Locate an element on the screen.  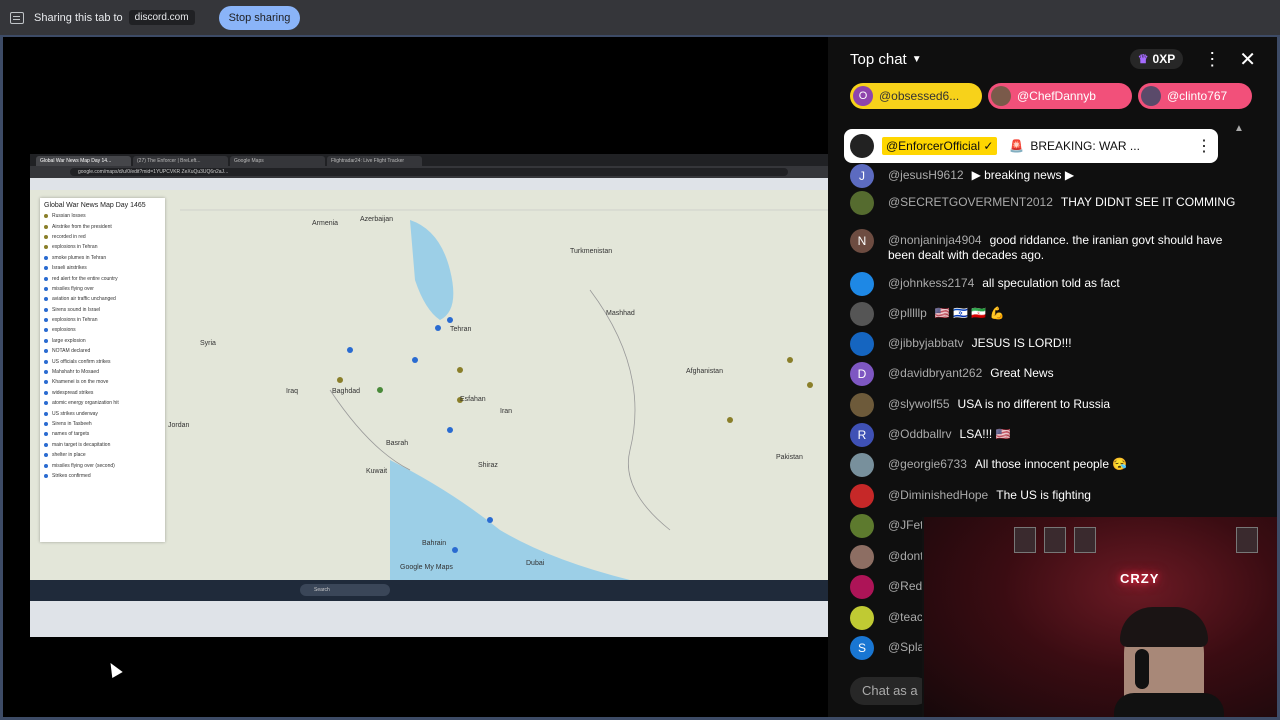
map-layer-item: US officials confirm strikes is located at coordinates (102, 361).